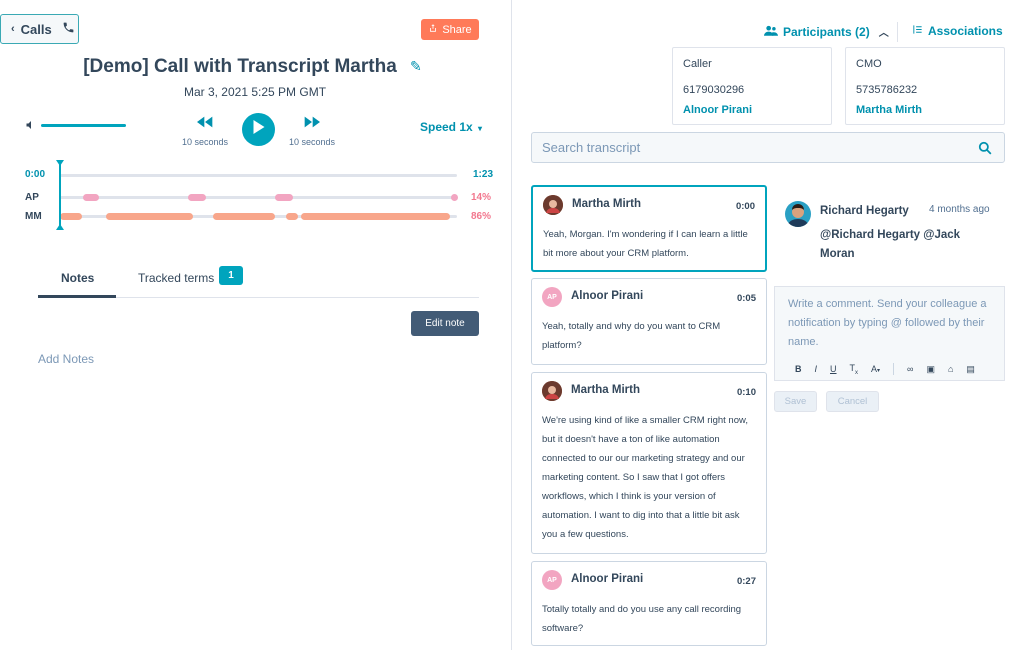  Describe the element at coordinates (795, 401) in the screenshot. I see `save-button: Save` at that location.